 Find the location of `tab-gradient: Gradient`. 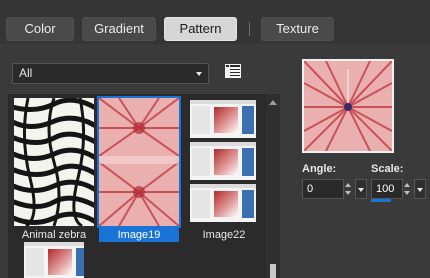

tab-gradient: Gradient is located at coordinates (119, 29).